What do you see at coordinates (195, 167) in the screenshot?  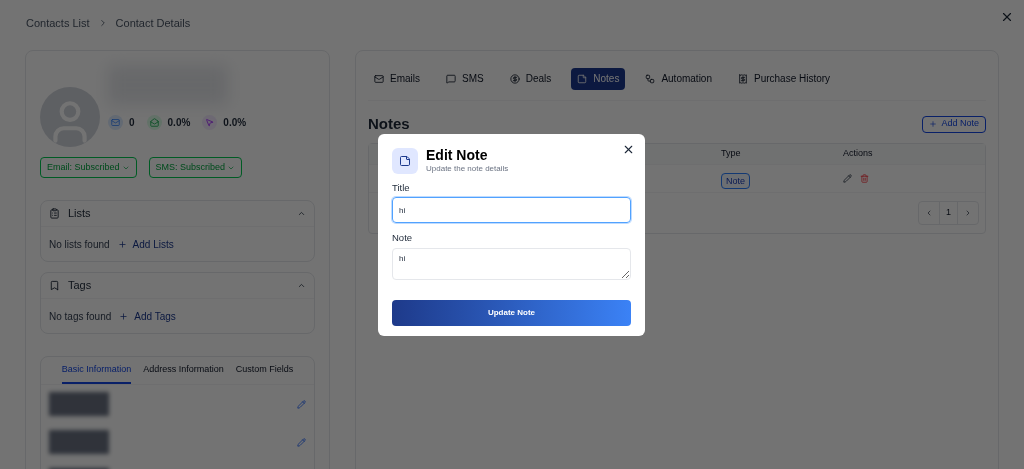 I see `subscription-dropdown: SMS: Subscribed` at bounding box center [195, 167].